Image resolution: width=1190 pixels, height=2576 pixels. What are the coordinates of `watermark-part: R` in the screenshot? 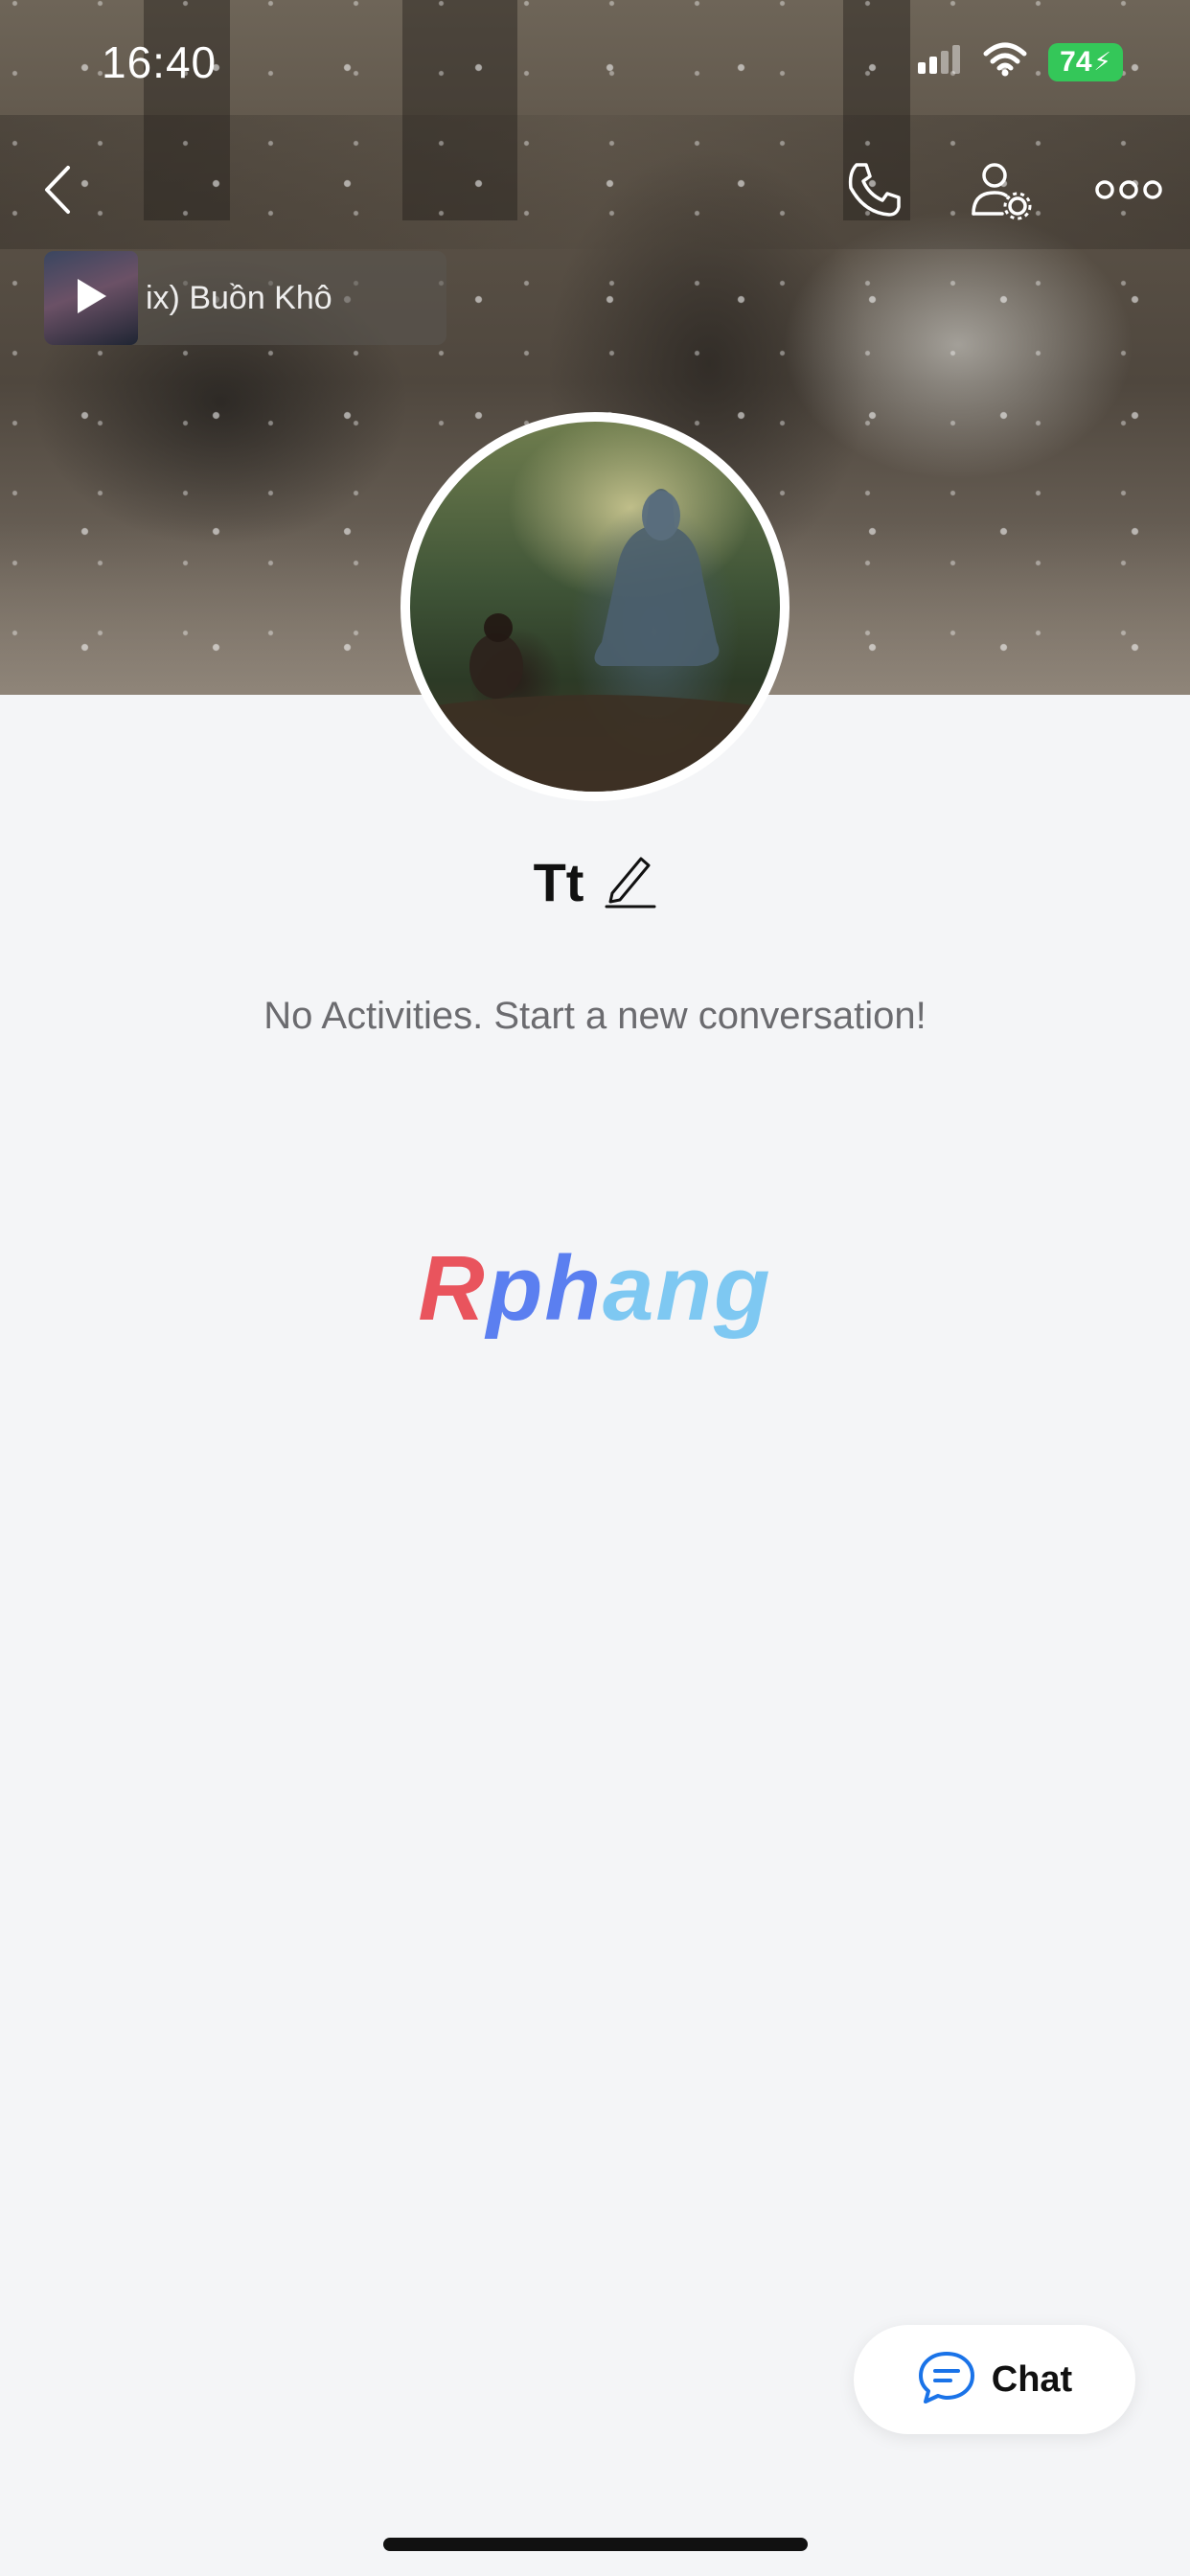 It's located at (452, 1288).